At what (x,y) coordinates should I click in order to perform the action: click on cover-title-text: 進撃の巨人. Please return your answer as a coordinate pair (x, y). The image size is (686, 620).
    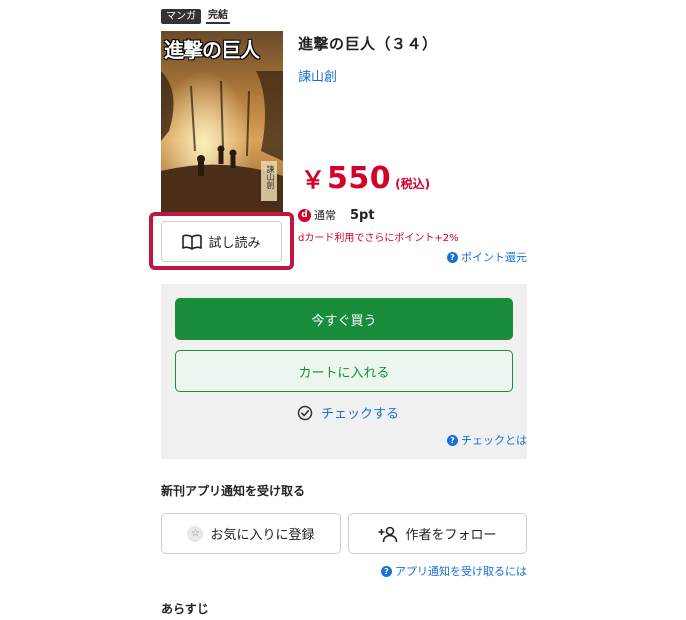
    Looking at the image, I should click on (212, 50).